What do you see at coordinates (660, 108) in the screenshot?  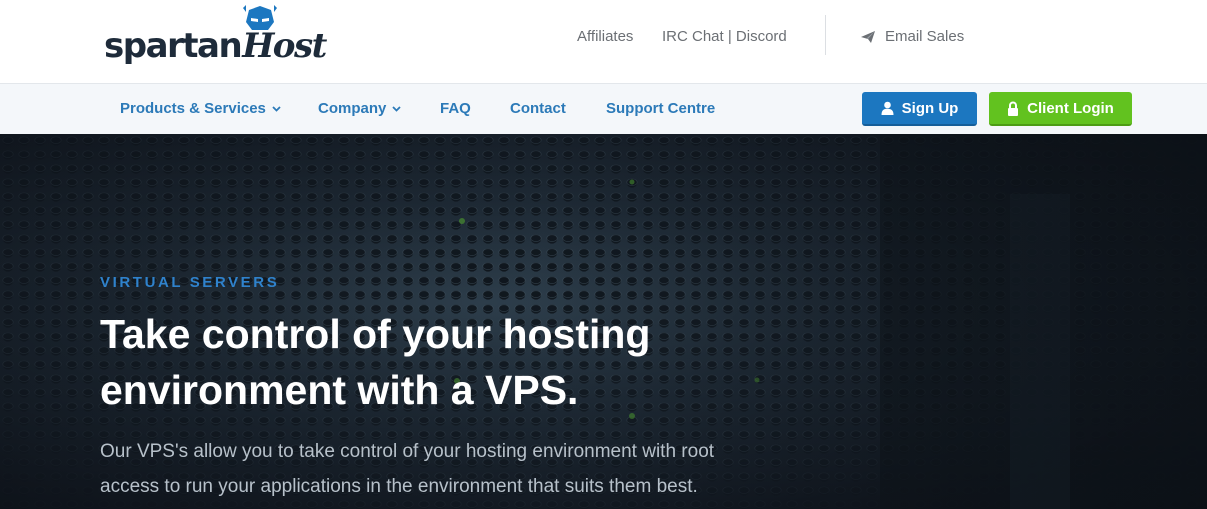 I see `nav-support-centre: Support Centre` at bounding box center [660, 108].